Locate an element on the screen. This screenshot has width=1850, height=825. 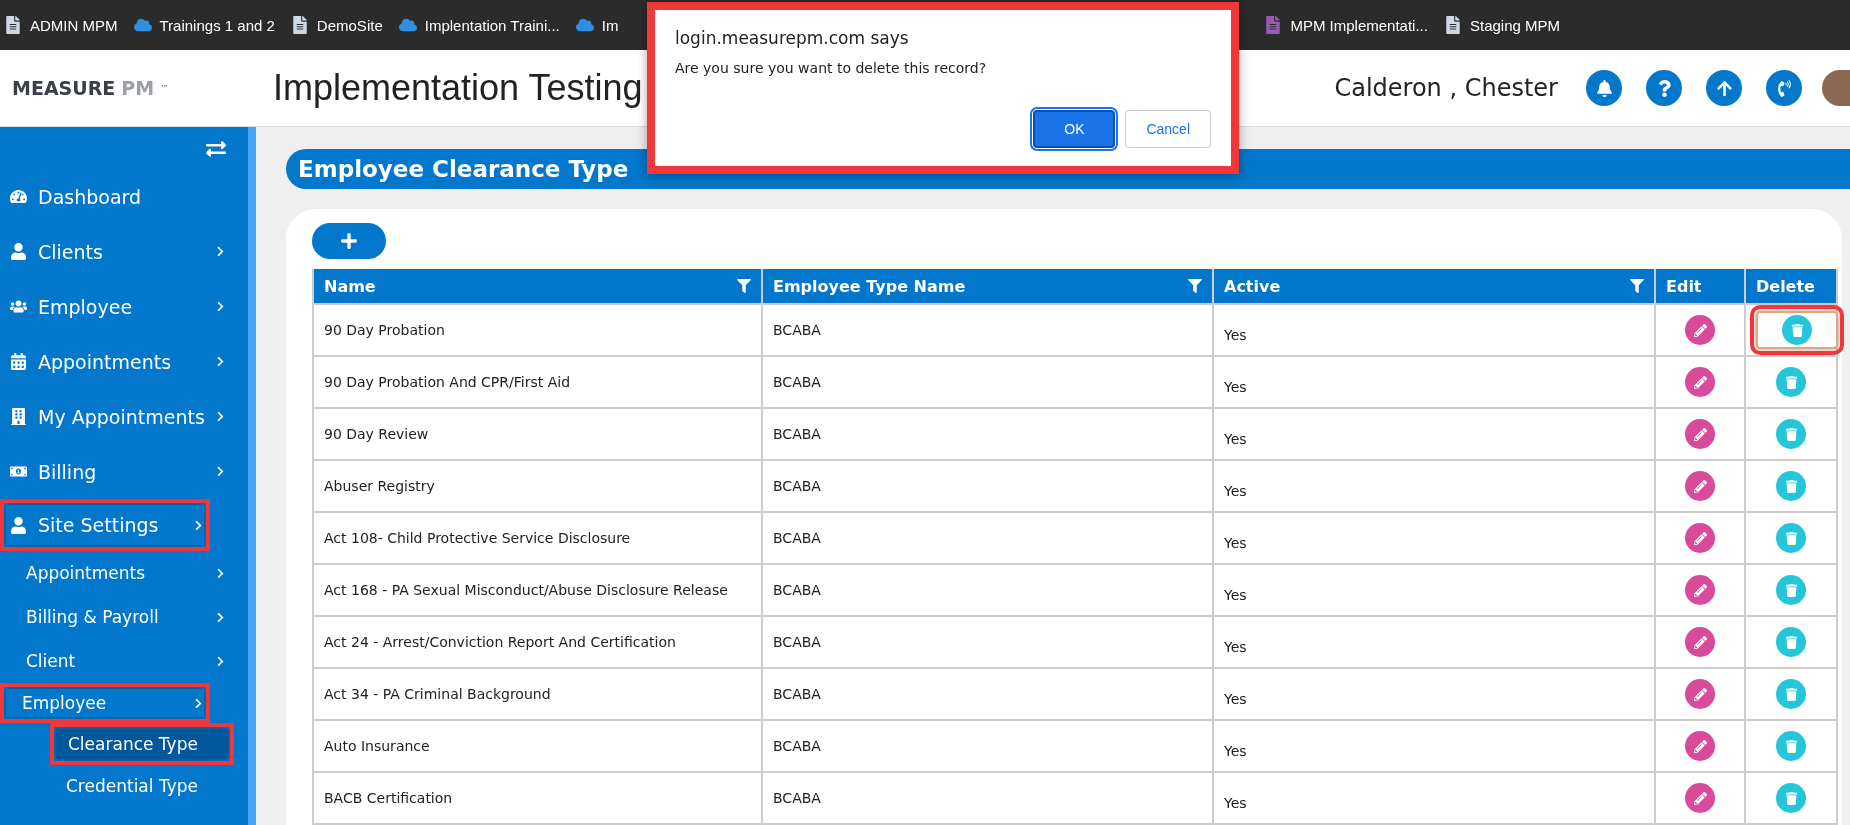
upload-icon is located at coordinates (1724, 88).